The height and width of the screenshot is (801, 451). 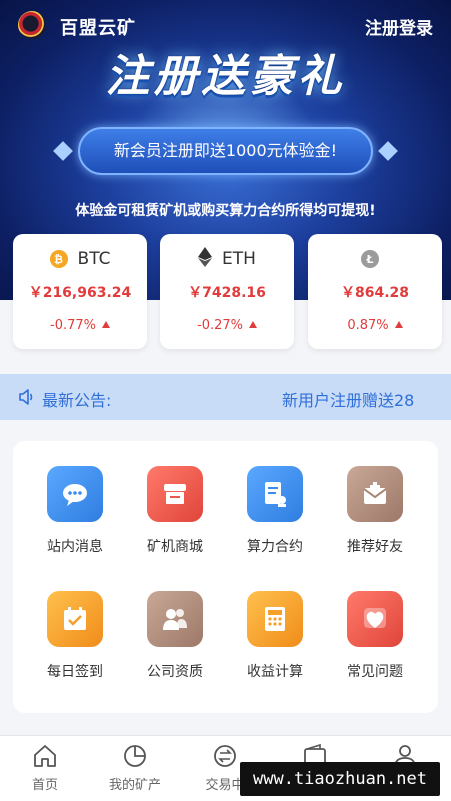 I want to click on change-value: -0.77%, so click(x=73, y=325).